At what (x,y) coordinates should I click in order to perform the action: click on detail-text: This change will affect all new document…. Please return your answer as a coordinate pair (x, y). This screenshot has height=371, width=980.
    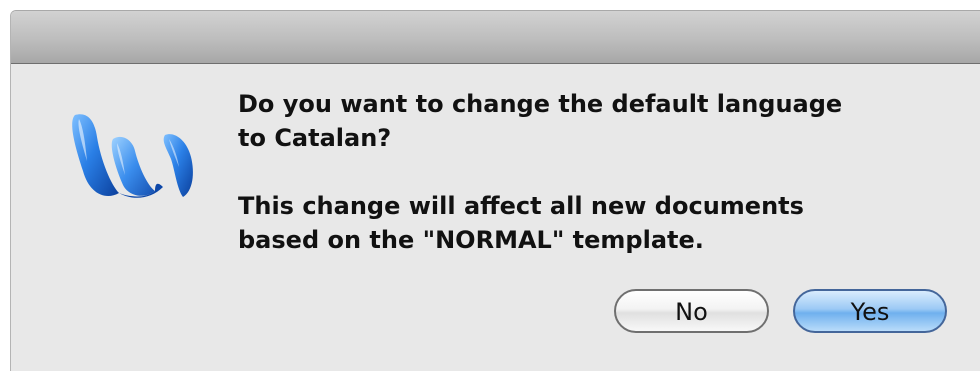
    Looking at the image, I should click on (598, 223).